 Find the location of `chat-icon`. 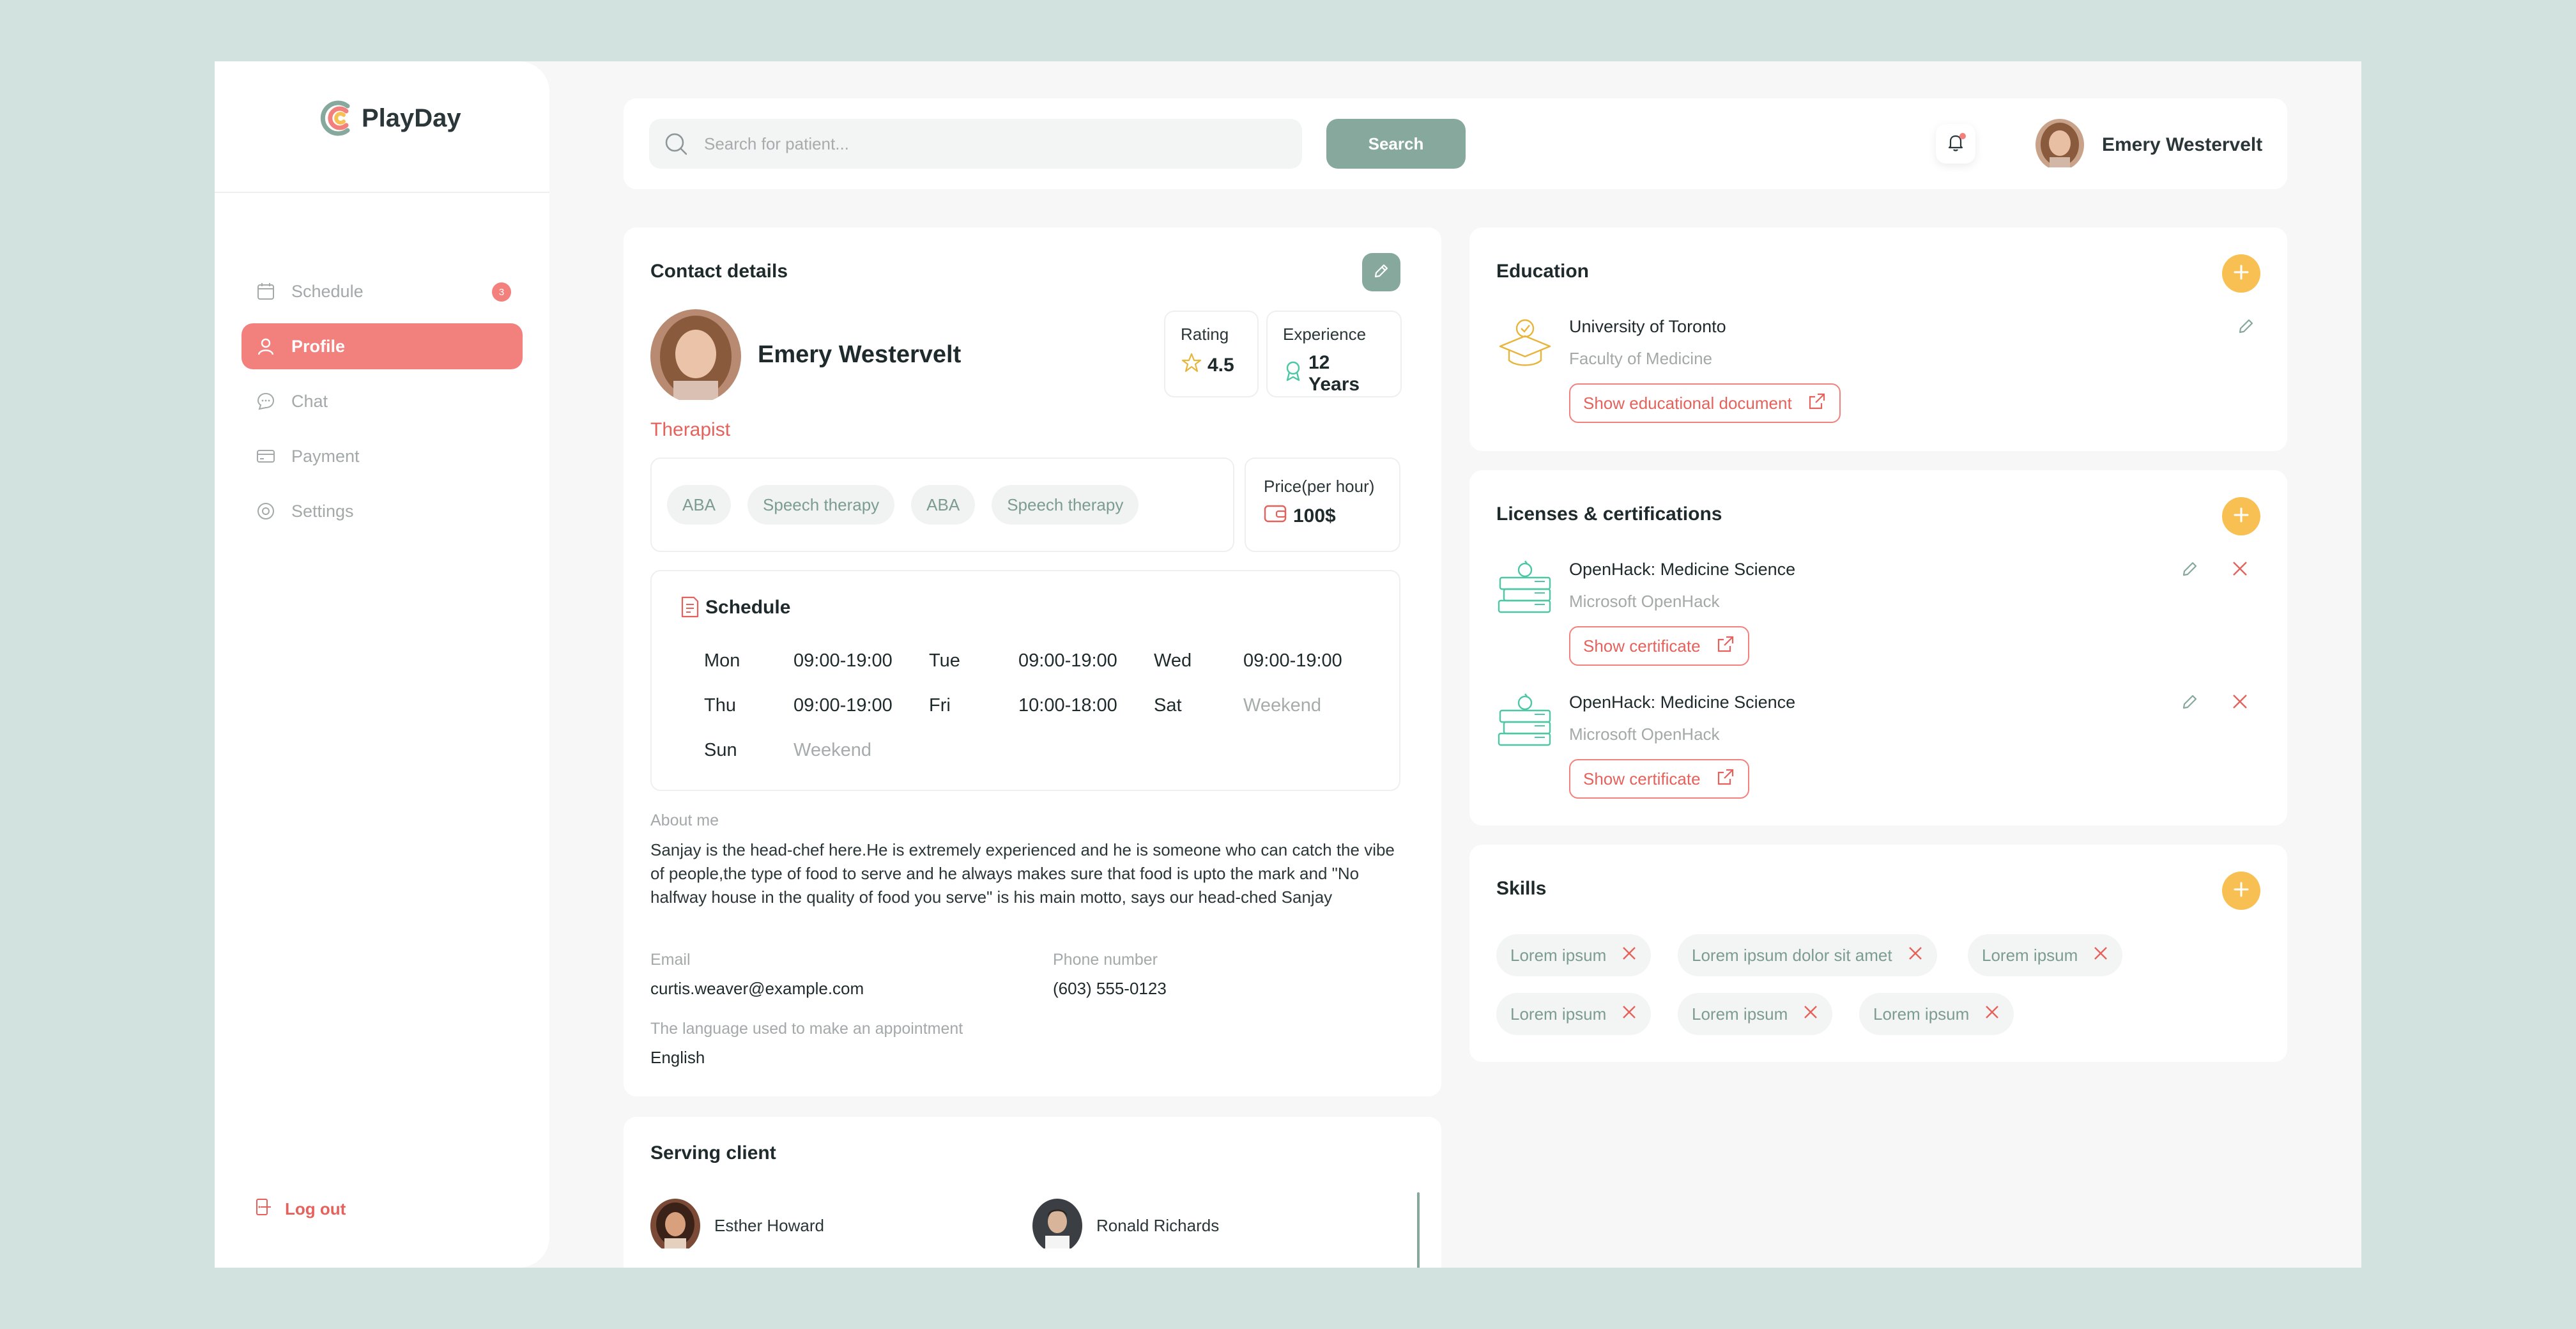

chat-icon is located at coordinates (266, 401).